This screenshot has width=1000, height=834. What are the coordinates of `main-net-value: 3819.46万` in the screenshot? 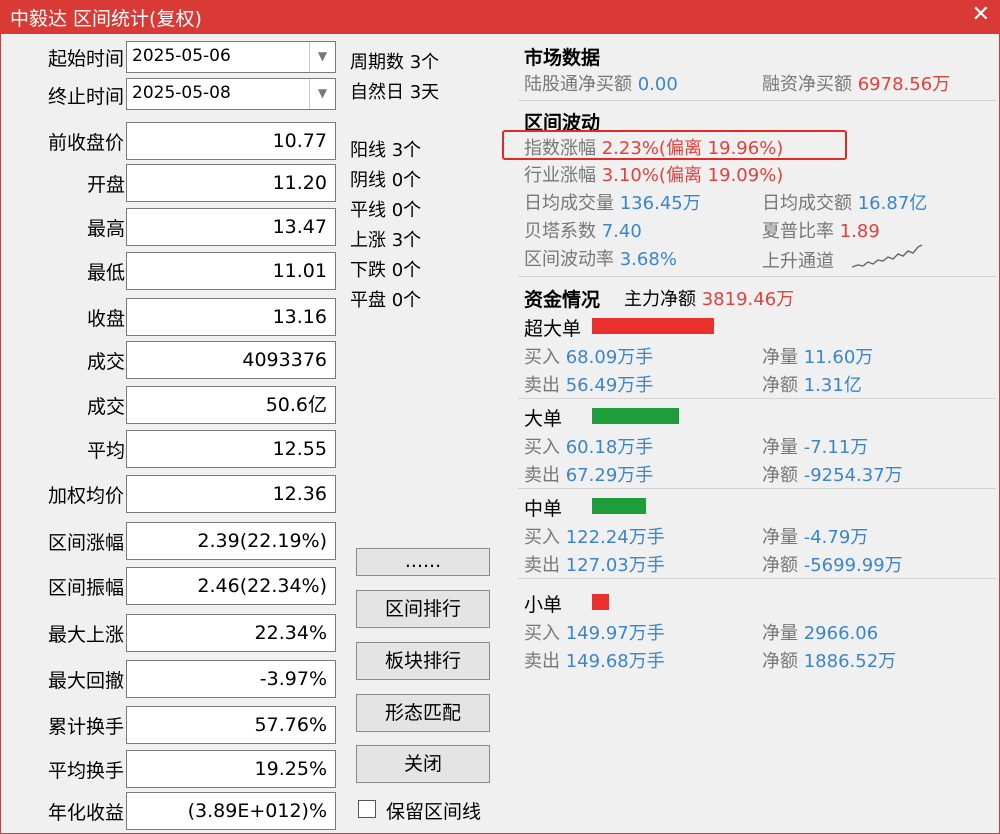 It's located at (748, 299).